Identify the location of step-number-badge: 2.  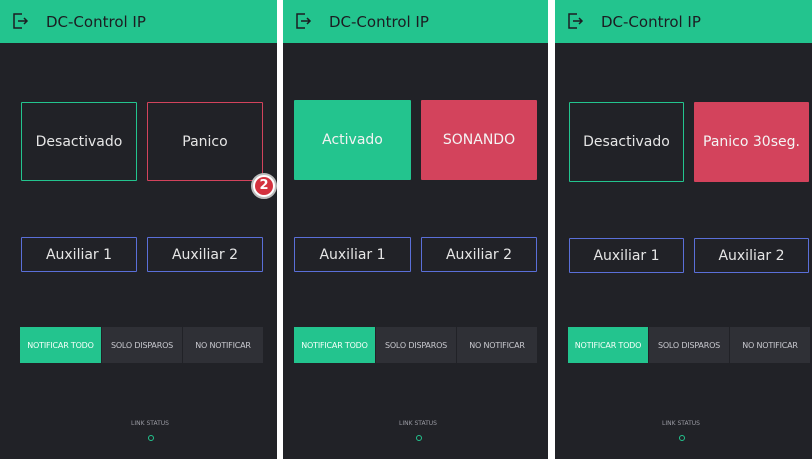
(264, 186).